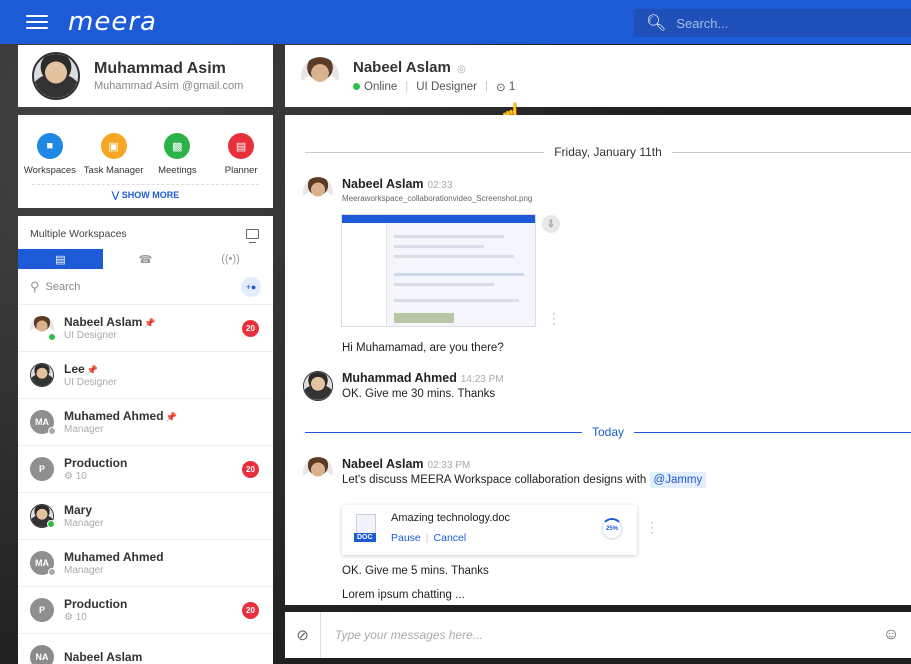 The image size is (911, 664). I want to click on message-text: OK. Give me 30 mins. Thanks, so click(419, 394).